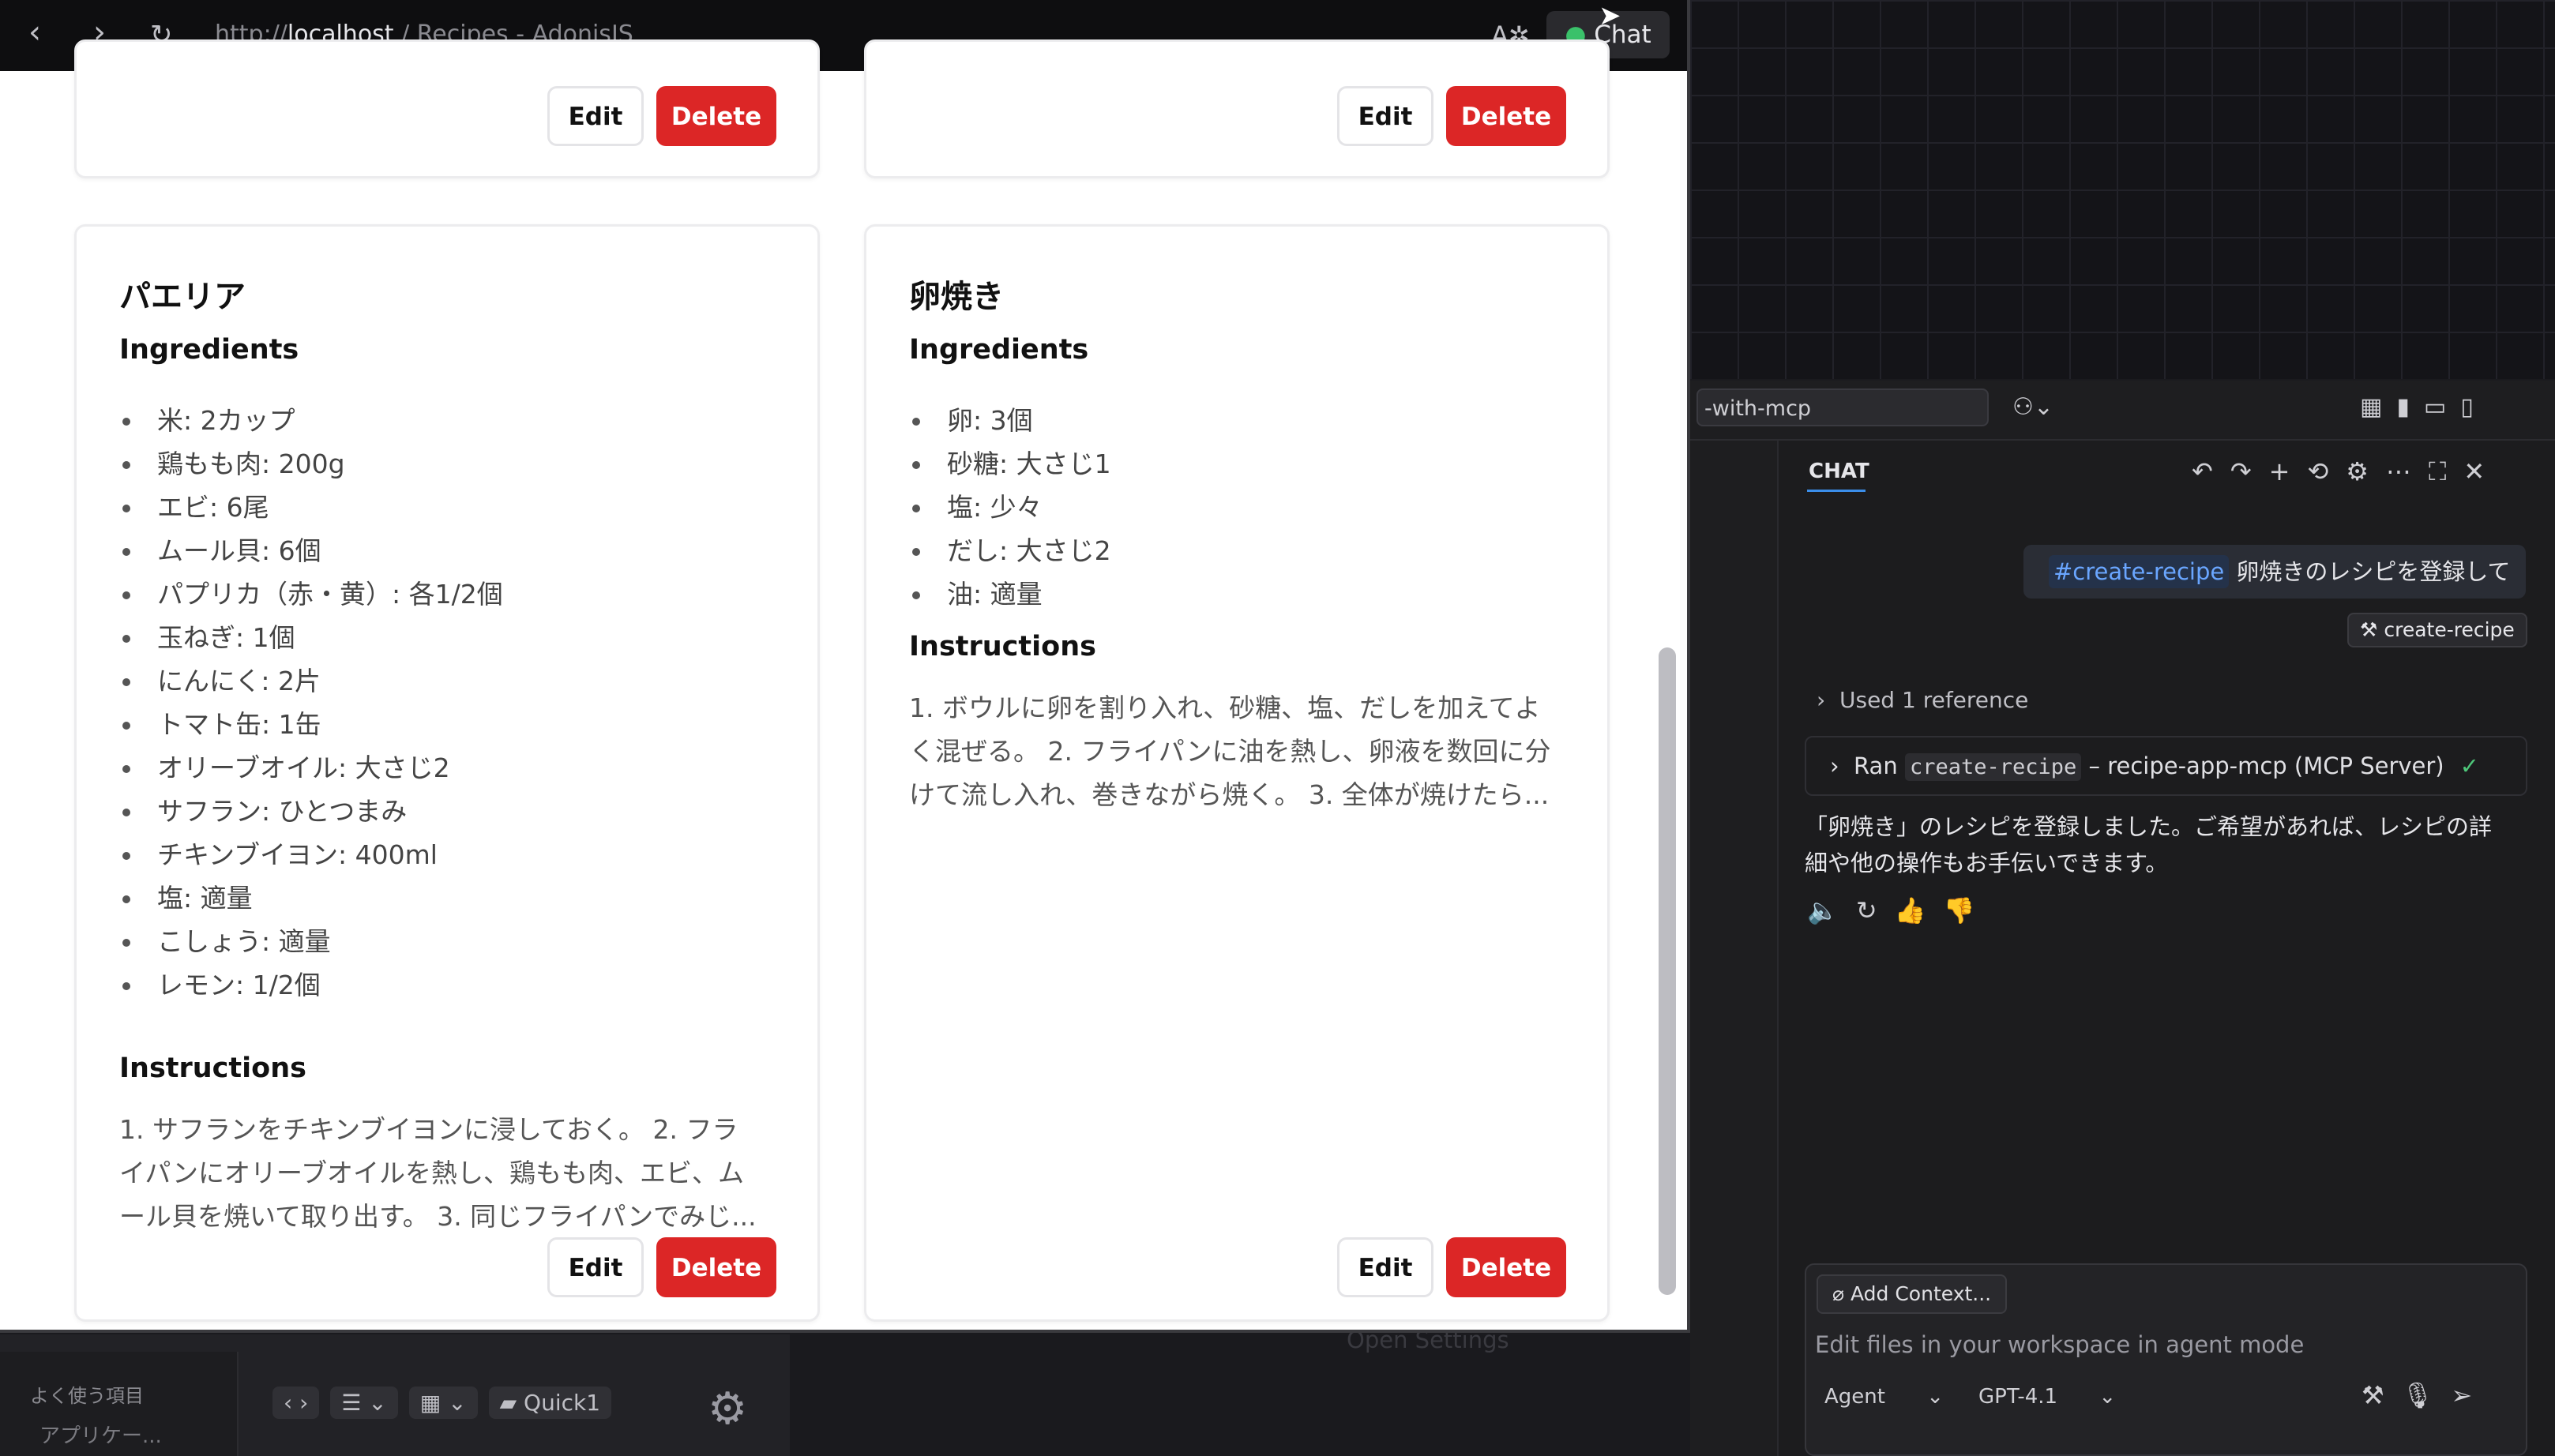 The width and height of the screenshot is (2555, 1456). I want to click on ingredient-item: 砂糖: 大さじ1, so click(1010, 464).